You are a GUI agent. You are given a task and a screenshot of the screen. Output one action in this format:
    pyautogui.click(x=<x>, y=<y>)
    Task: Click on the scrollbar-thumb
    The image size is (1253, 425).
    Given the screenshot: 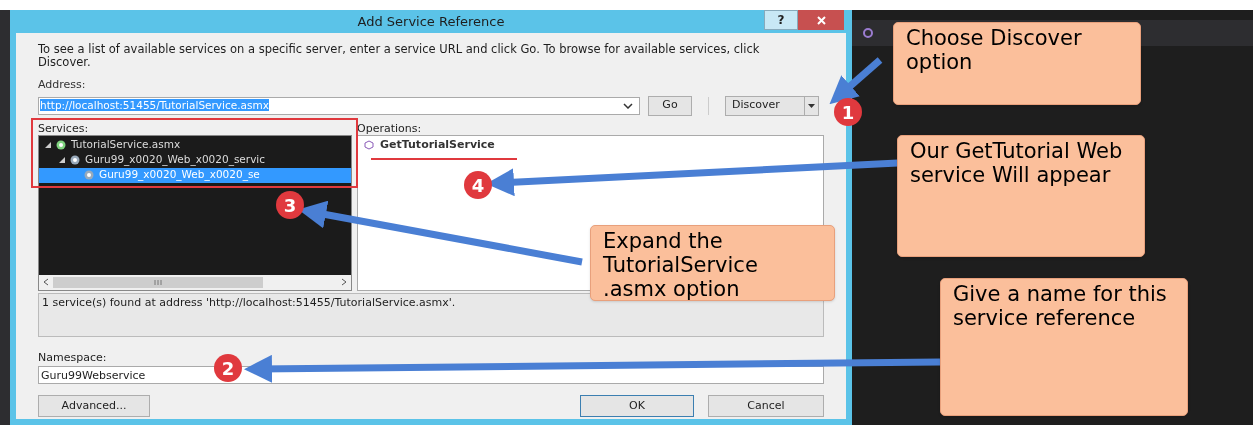 What is the action you would take?
    pyautogui.click(x=158, y=282)
    